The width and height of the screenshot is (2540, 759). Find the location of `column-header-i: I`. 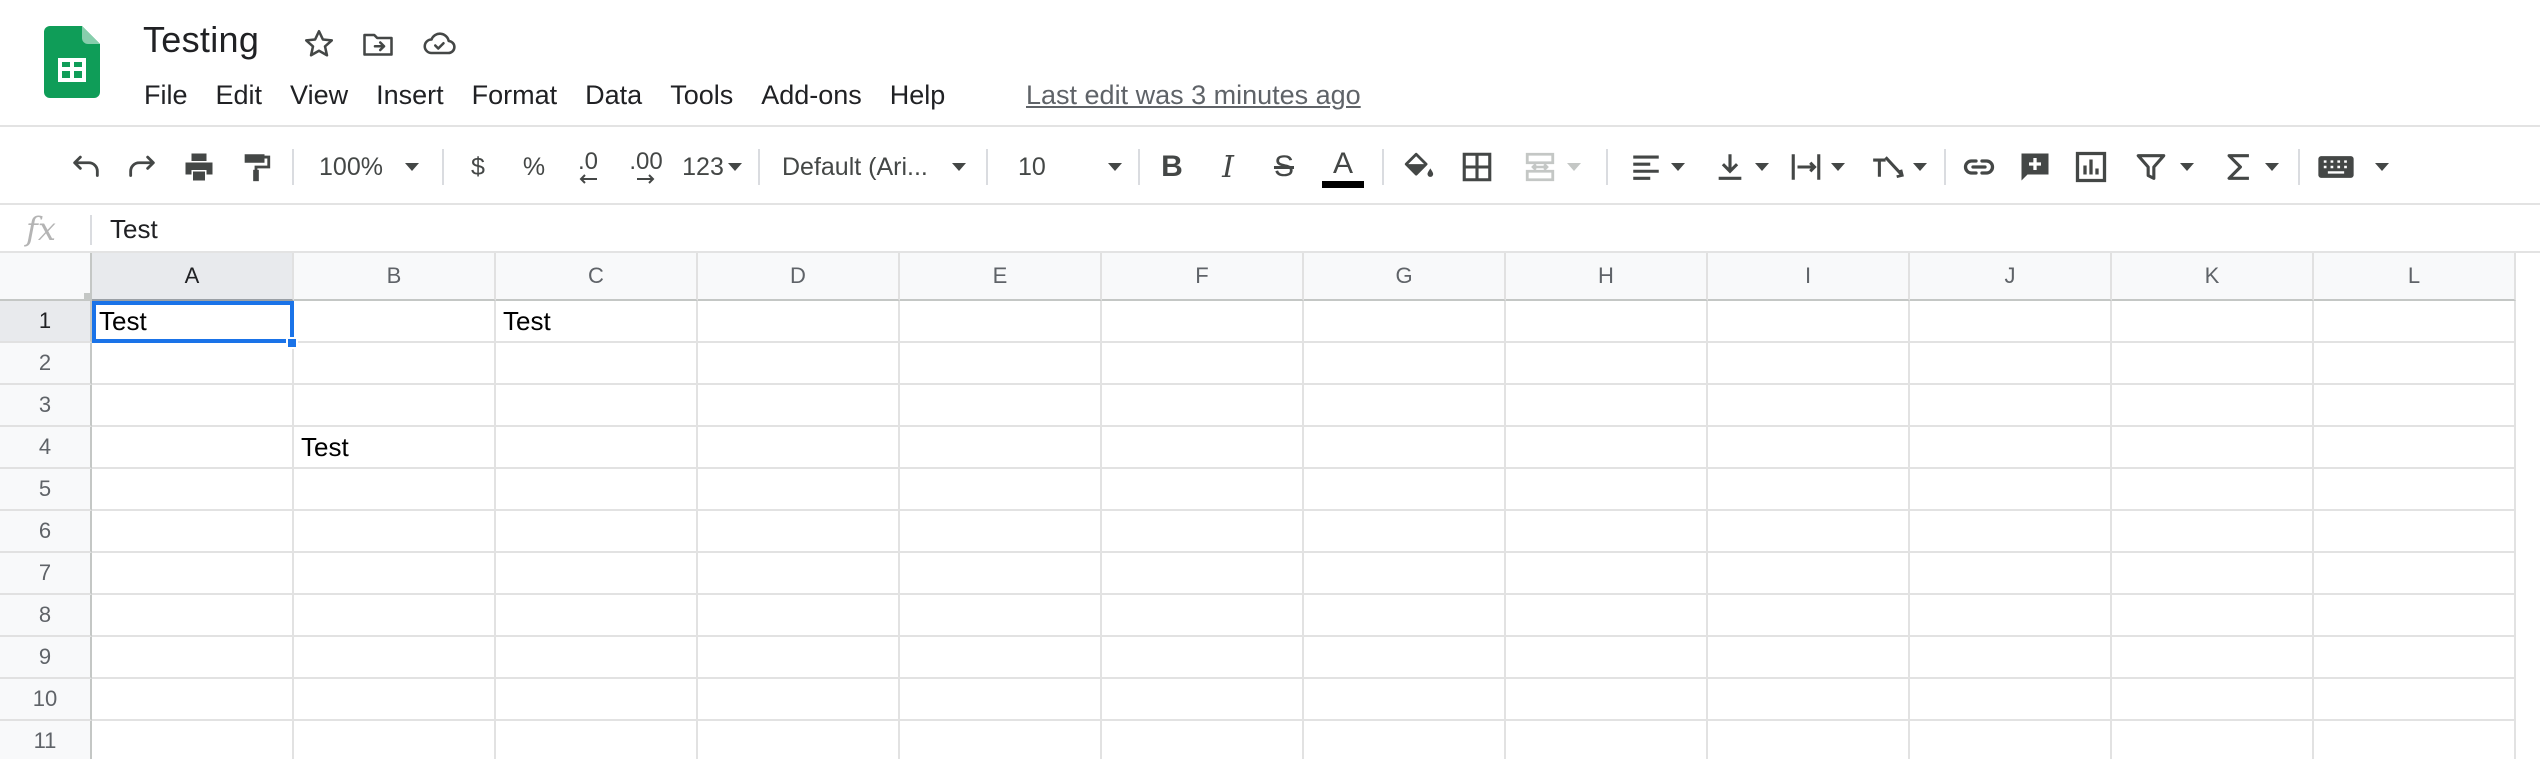

column-header-i: I is located at coordinates (1809, 277).